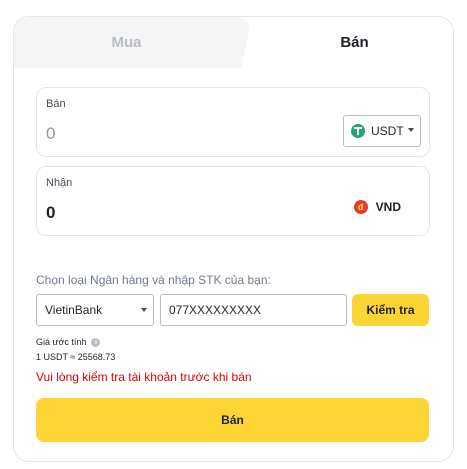 Image resolution: width=467 pixels, height=469 pixels. I want to click on tab-buy: Mua, so click(126, 42).